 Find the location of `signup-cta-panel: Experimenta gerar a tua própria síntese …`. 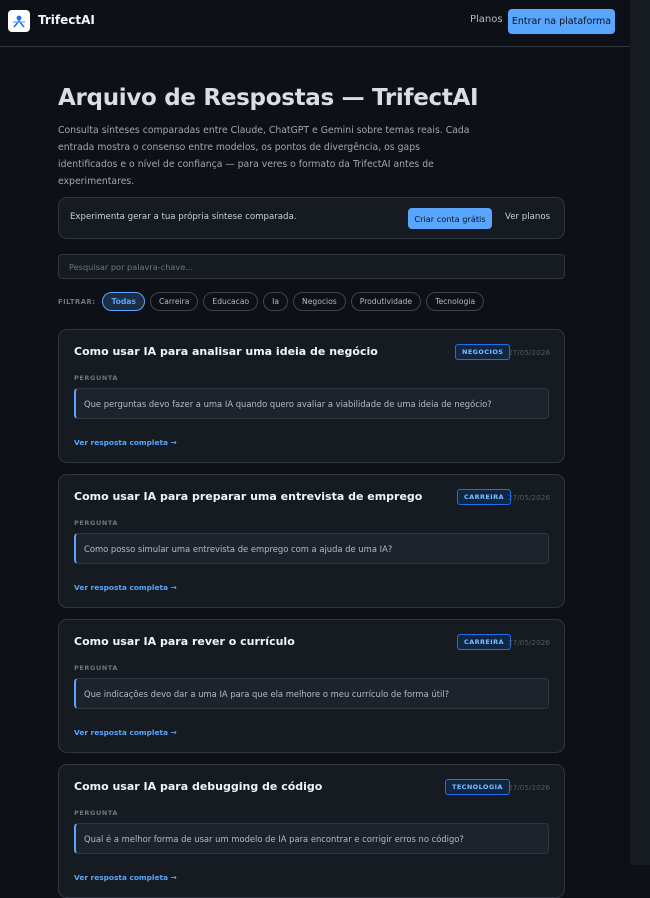

signup-cta-panel: Experimenta gerar a tua própria síntese … is located at coordinates (311, 218).